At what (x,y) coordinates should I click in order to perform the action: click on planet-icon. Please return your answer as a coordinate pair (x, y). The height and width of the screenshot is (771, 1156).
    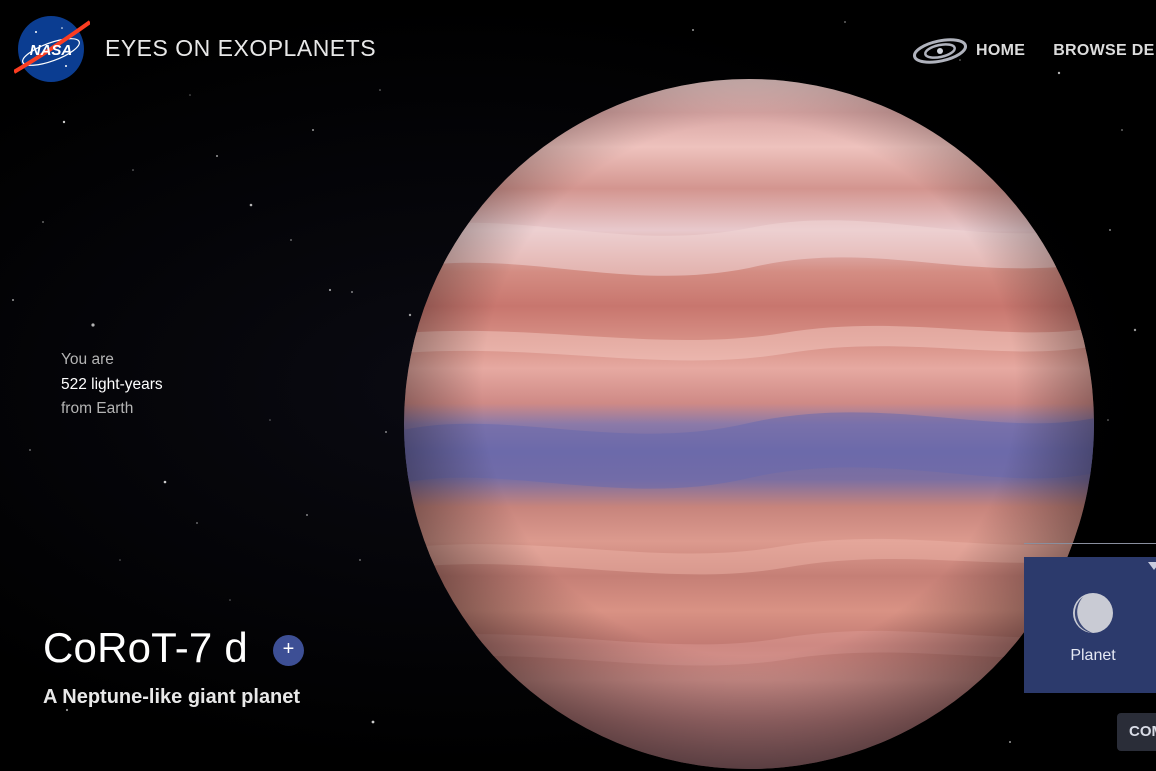
    Looking at the image, I should click on (1093, 613).